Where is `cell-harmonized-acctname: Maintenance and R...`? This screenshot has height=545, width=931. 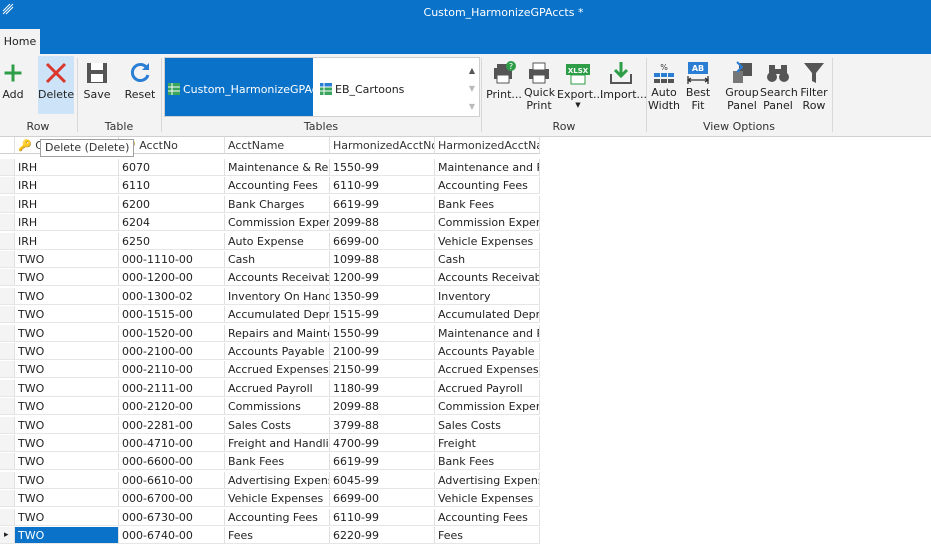 cell-harmonized-acctname: Maintenance and R... is located at coordinates (487, 333).